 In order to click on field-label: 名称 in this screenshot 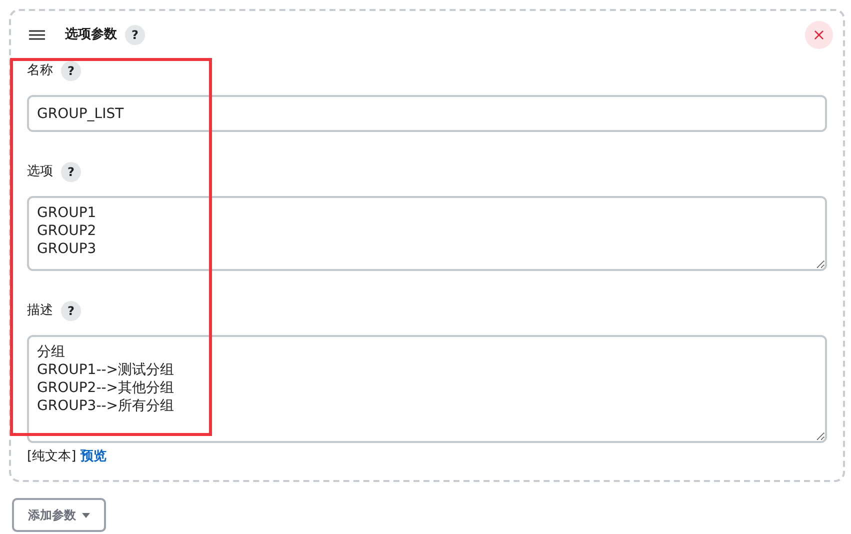, I will do `click(40, 71)`.